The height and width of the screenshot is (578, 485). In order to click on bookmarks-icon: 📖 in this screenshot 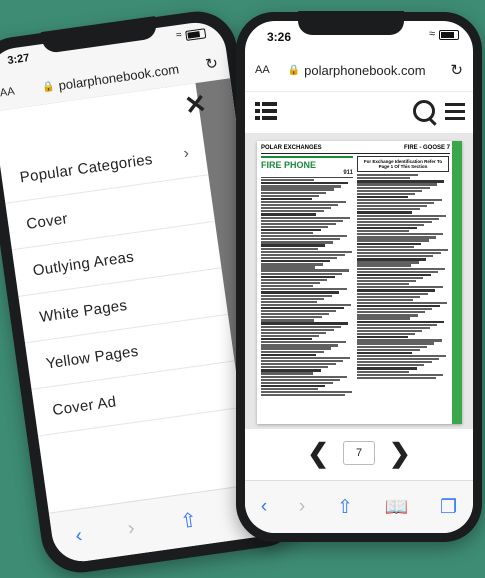, I will do `click(397, 507)`.